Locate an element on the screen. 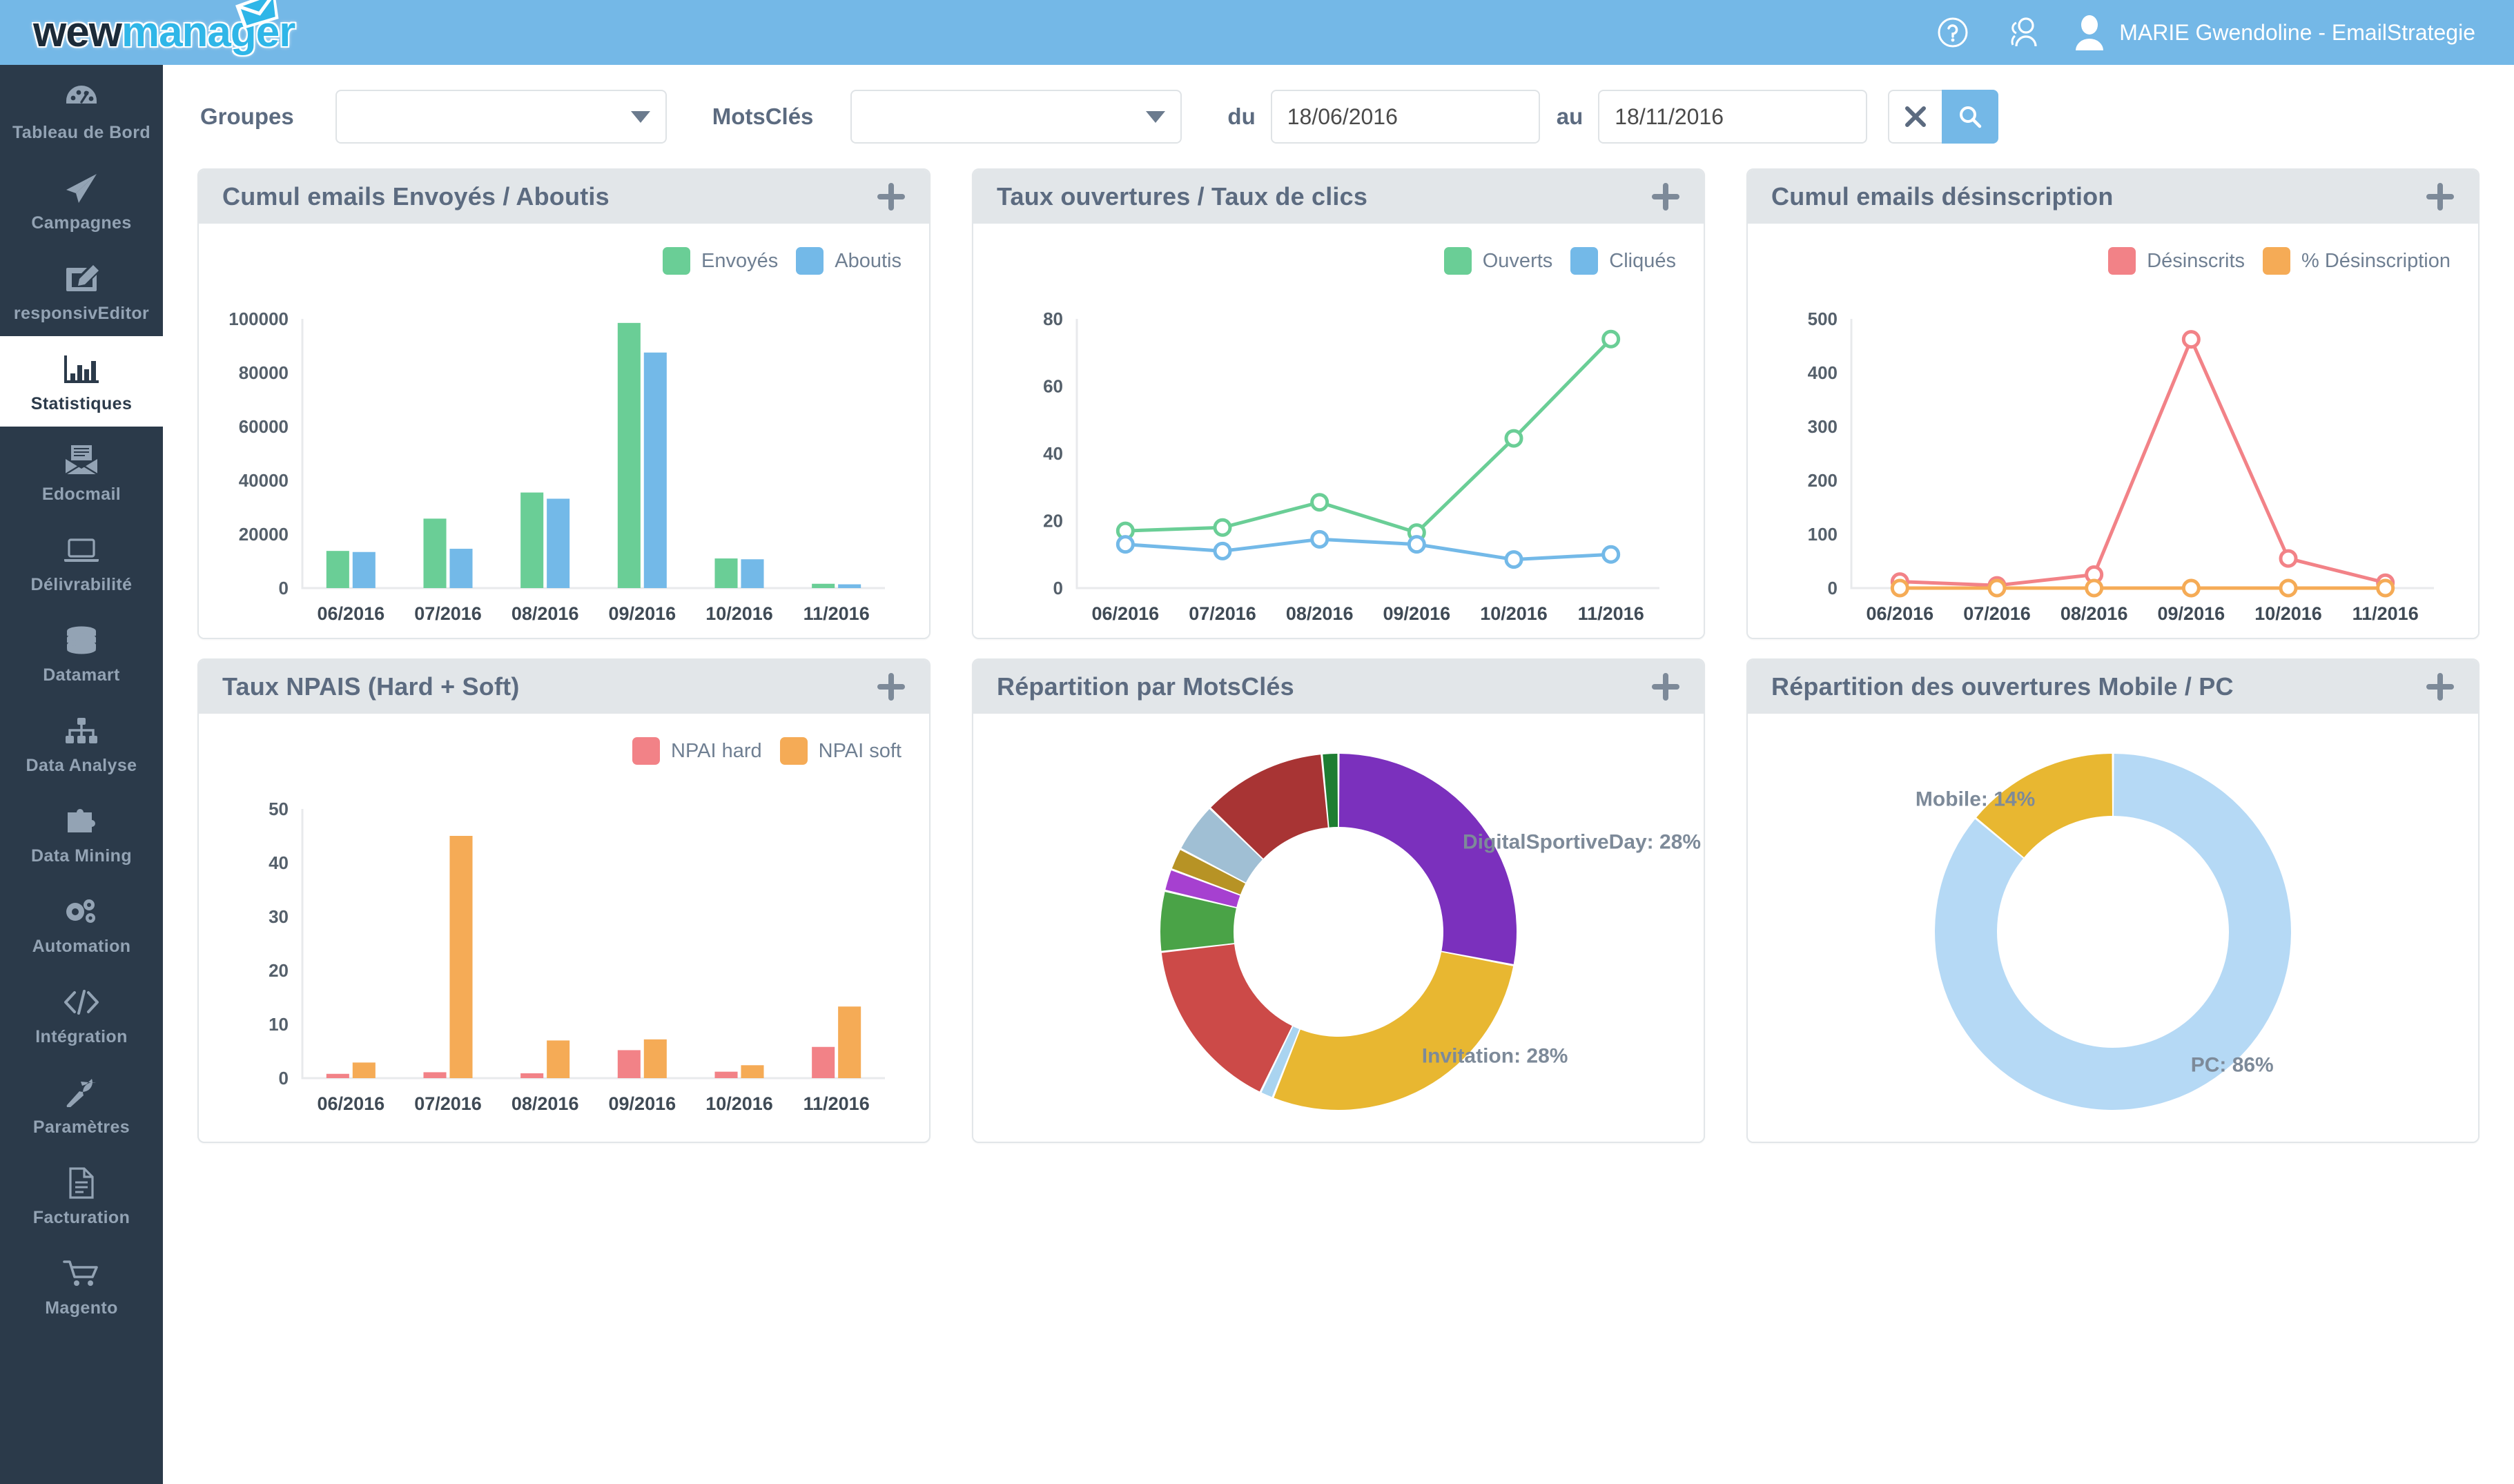  chart-axes is located at coordinates (593, 454).